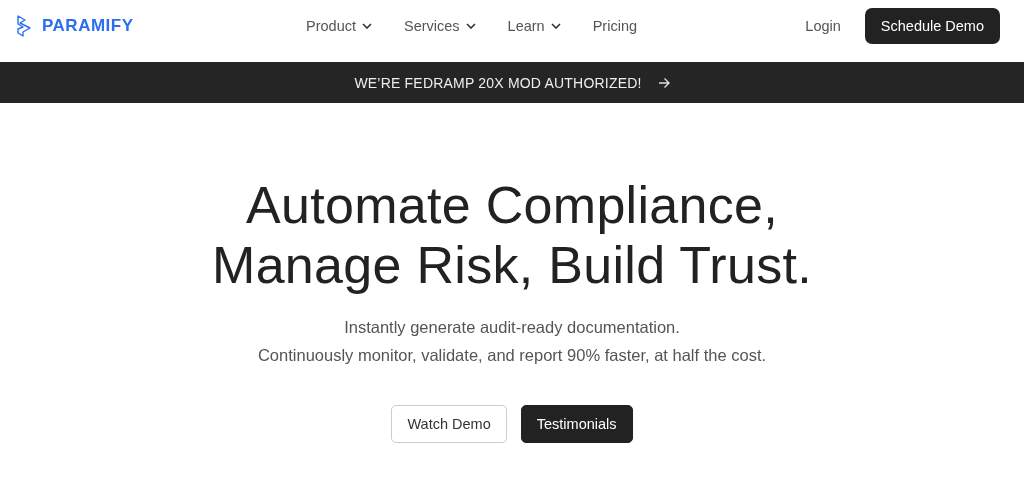 The image size is (1024, 498). I want to click on hero-subtitle: Instantly generate audit-ready documentation. Continuously monitor, validate, and report 90% faster, at half the cost., so click(512, 341).